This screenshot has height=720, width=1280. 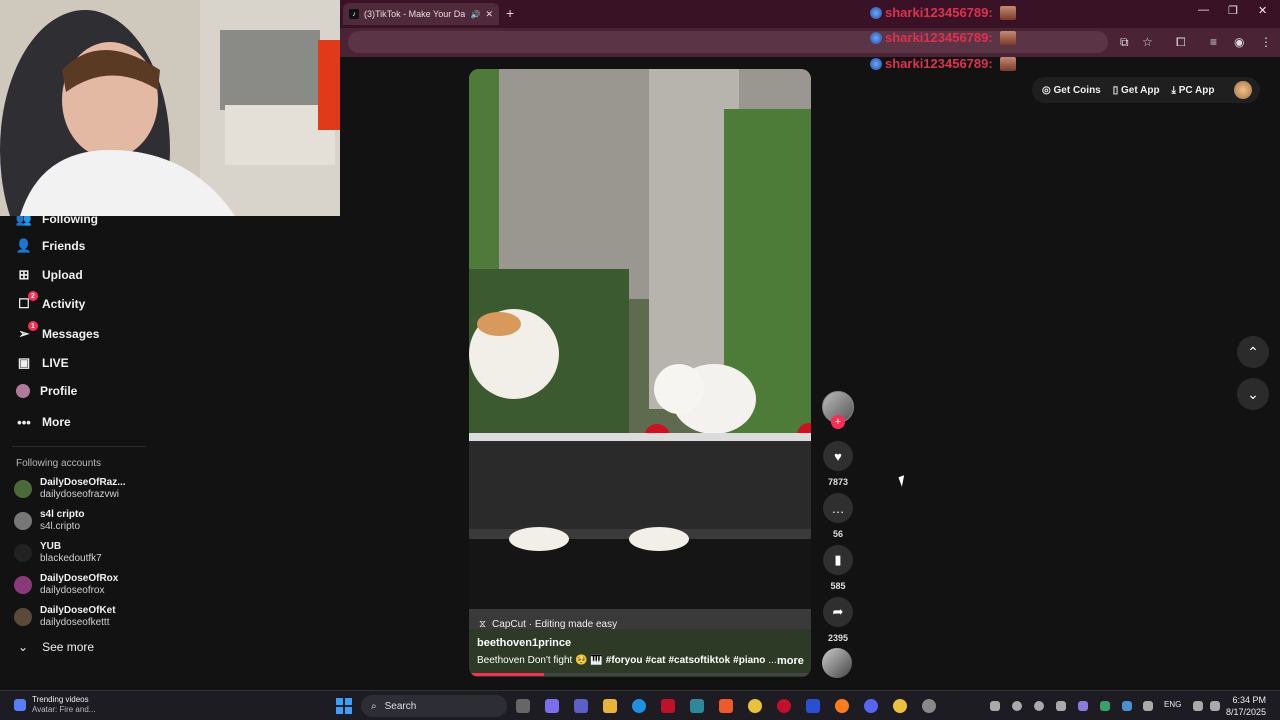 What do you see at coordinates (624, 660) in the screenshot?
I see `hashtag-link: #foryou` at bounding box center [624, 660].